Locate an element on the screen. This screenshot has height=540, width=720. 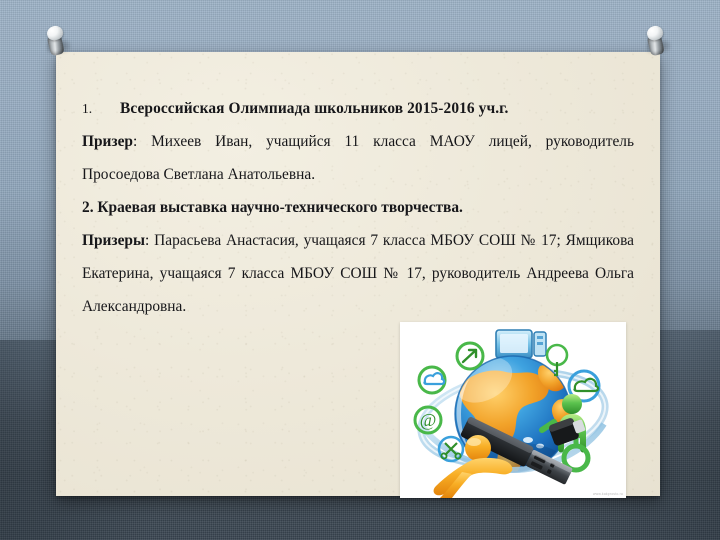
image-watermark: www.kakprosto.ru is located at coordinates (608, 494).